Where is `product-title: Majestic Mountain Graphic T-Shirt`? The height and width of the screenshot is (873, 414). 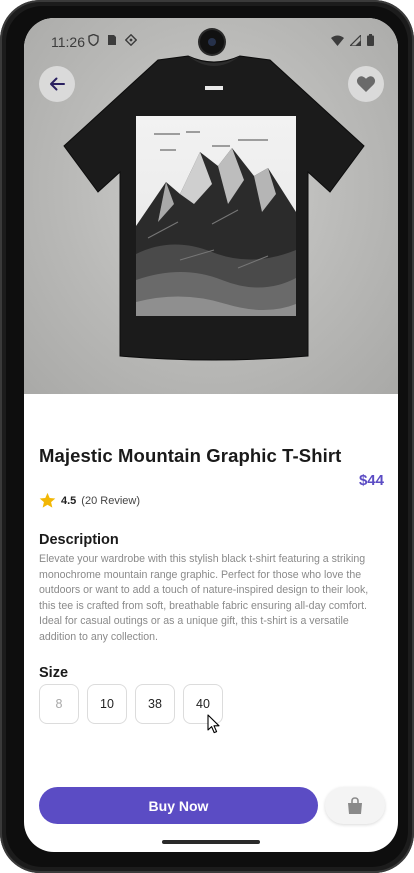
product-title: Majestic Mountain Graphic T-Shirt is located at coordinates (190, 455).